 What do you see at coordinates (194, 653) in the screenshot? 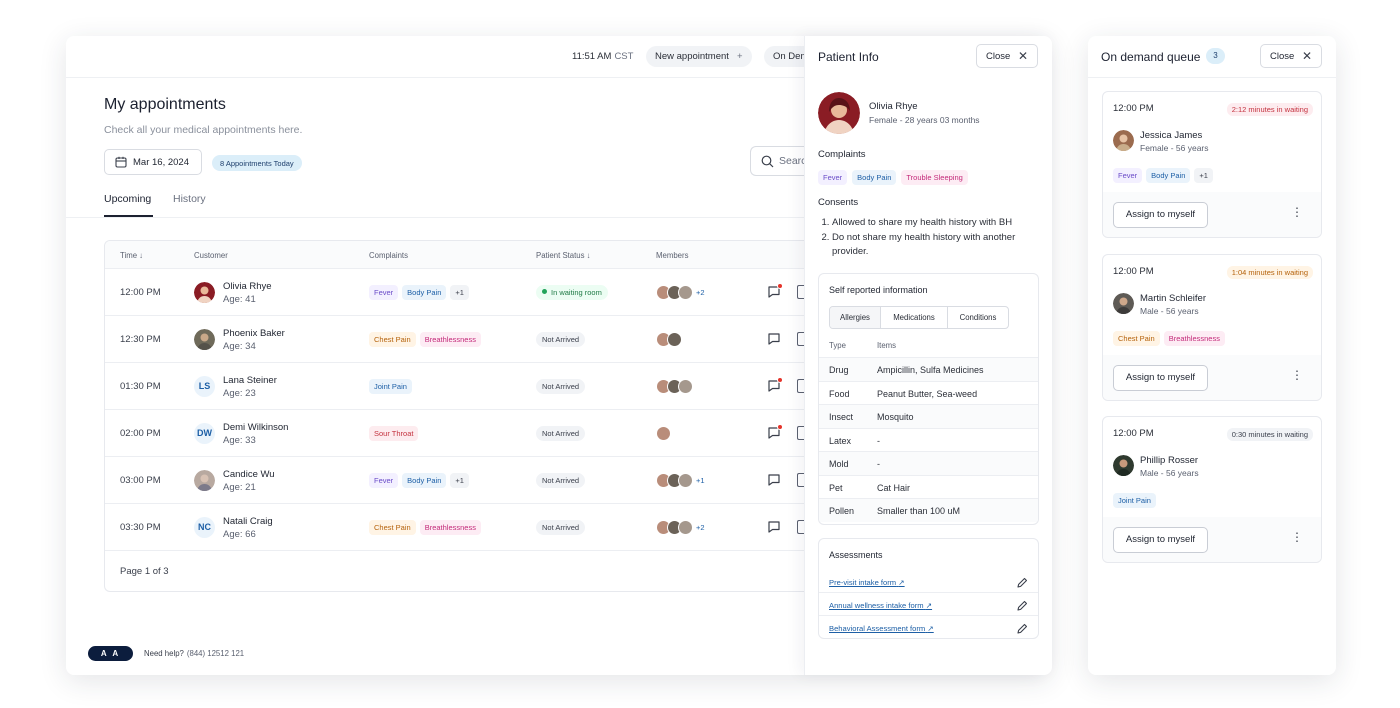
I see `help-text: Need help? (844) 12512 121` at bounding box center [194, 653].